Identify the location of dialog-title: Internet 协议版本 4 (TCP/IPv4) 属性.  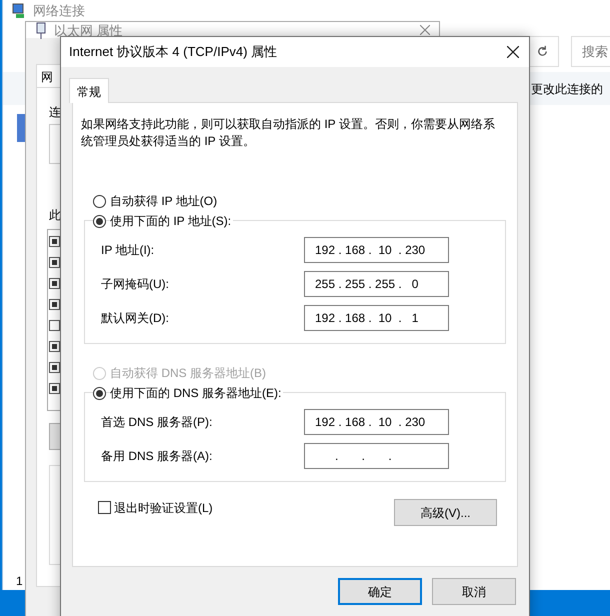
(173, 52).